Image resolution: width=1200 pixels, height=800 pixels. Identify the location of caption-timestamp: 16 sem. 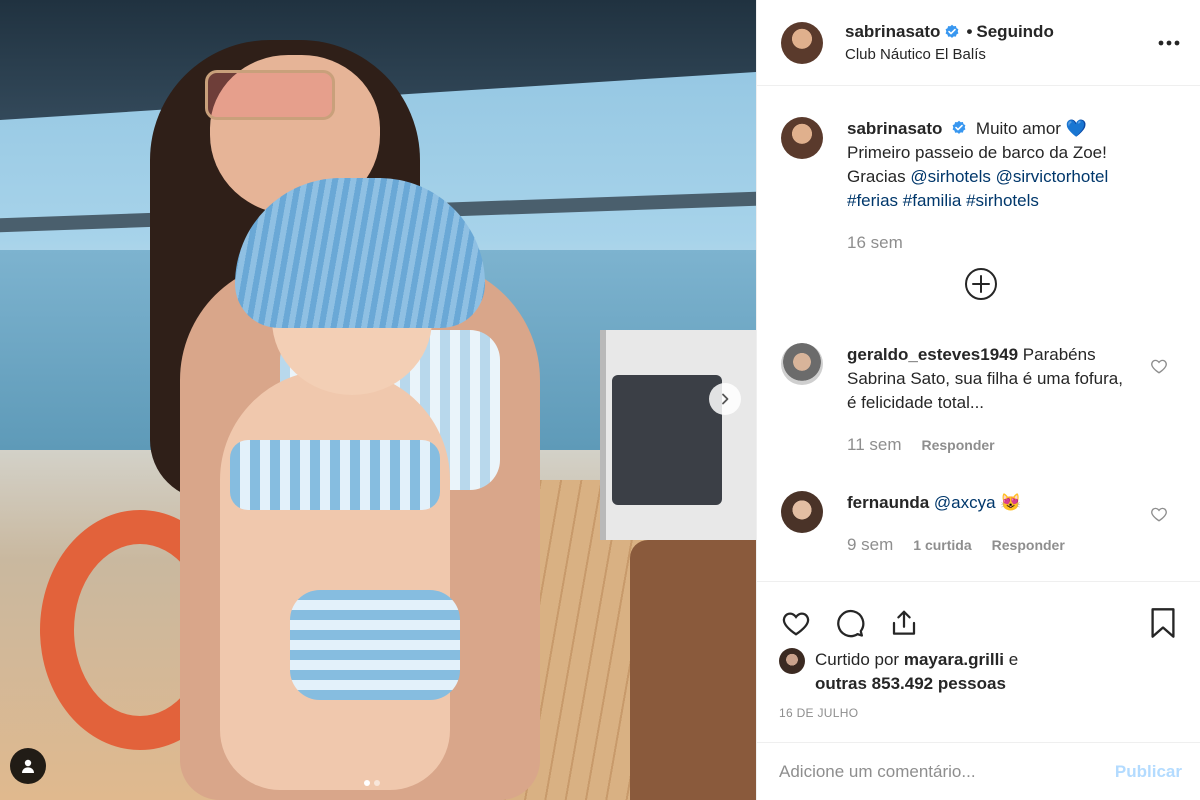
(997, 243).